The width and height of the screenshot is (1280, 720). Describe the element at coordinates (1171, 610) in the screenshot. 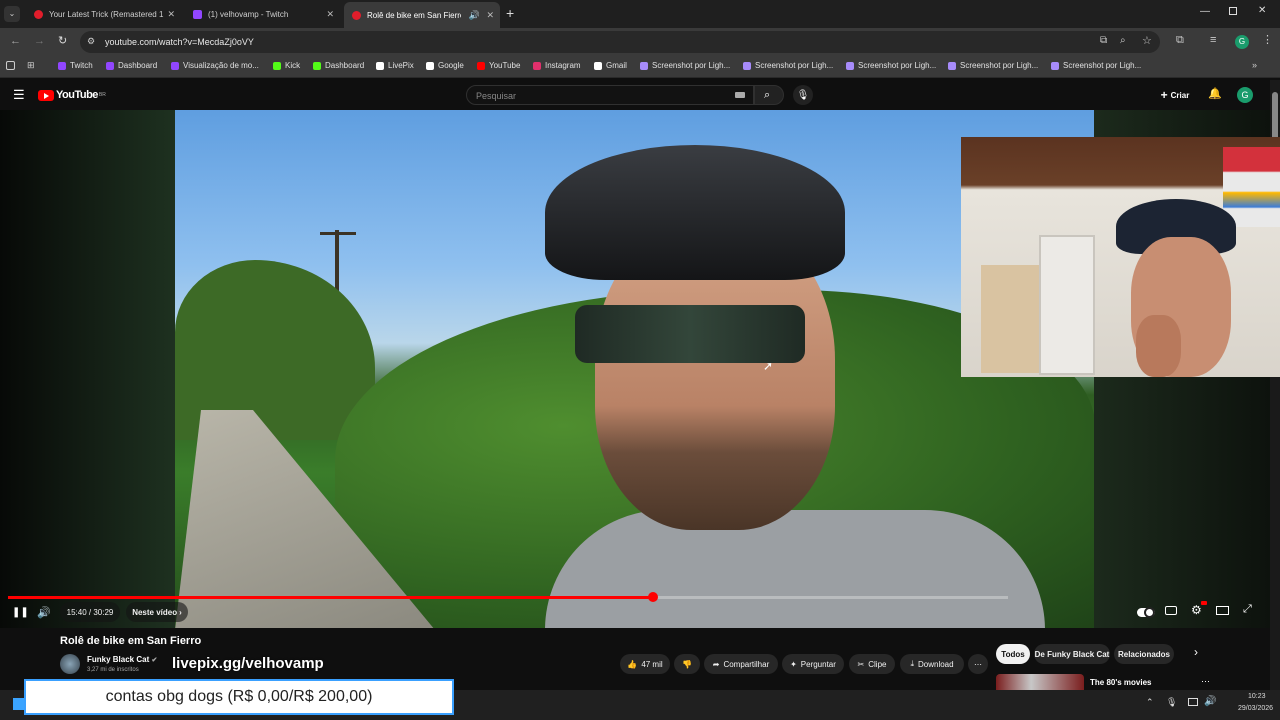

I see `subtitles-icon` at that location.